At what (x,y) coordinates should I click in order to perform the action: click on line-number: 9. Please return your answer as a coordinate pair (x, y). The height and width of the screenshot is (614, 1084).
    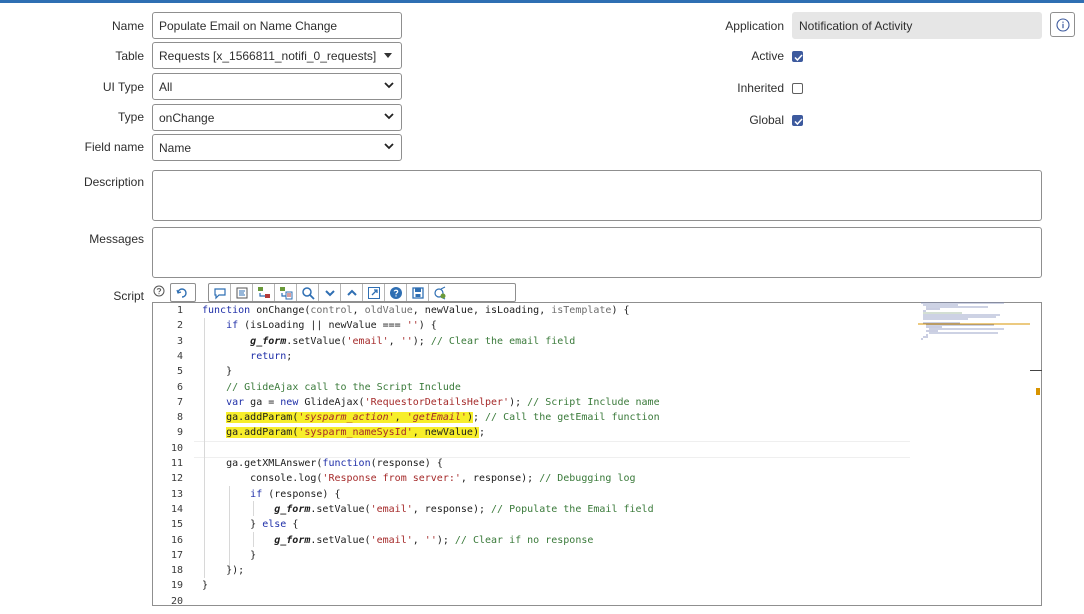
    Looking at the image, I should click on (179, 433).